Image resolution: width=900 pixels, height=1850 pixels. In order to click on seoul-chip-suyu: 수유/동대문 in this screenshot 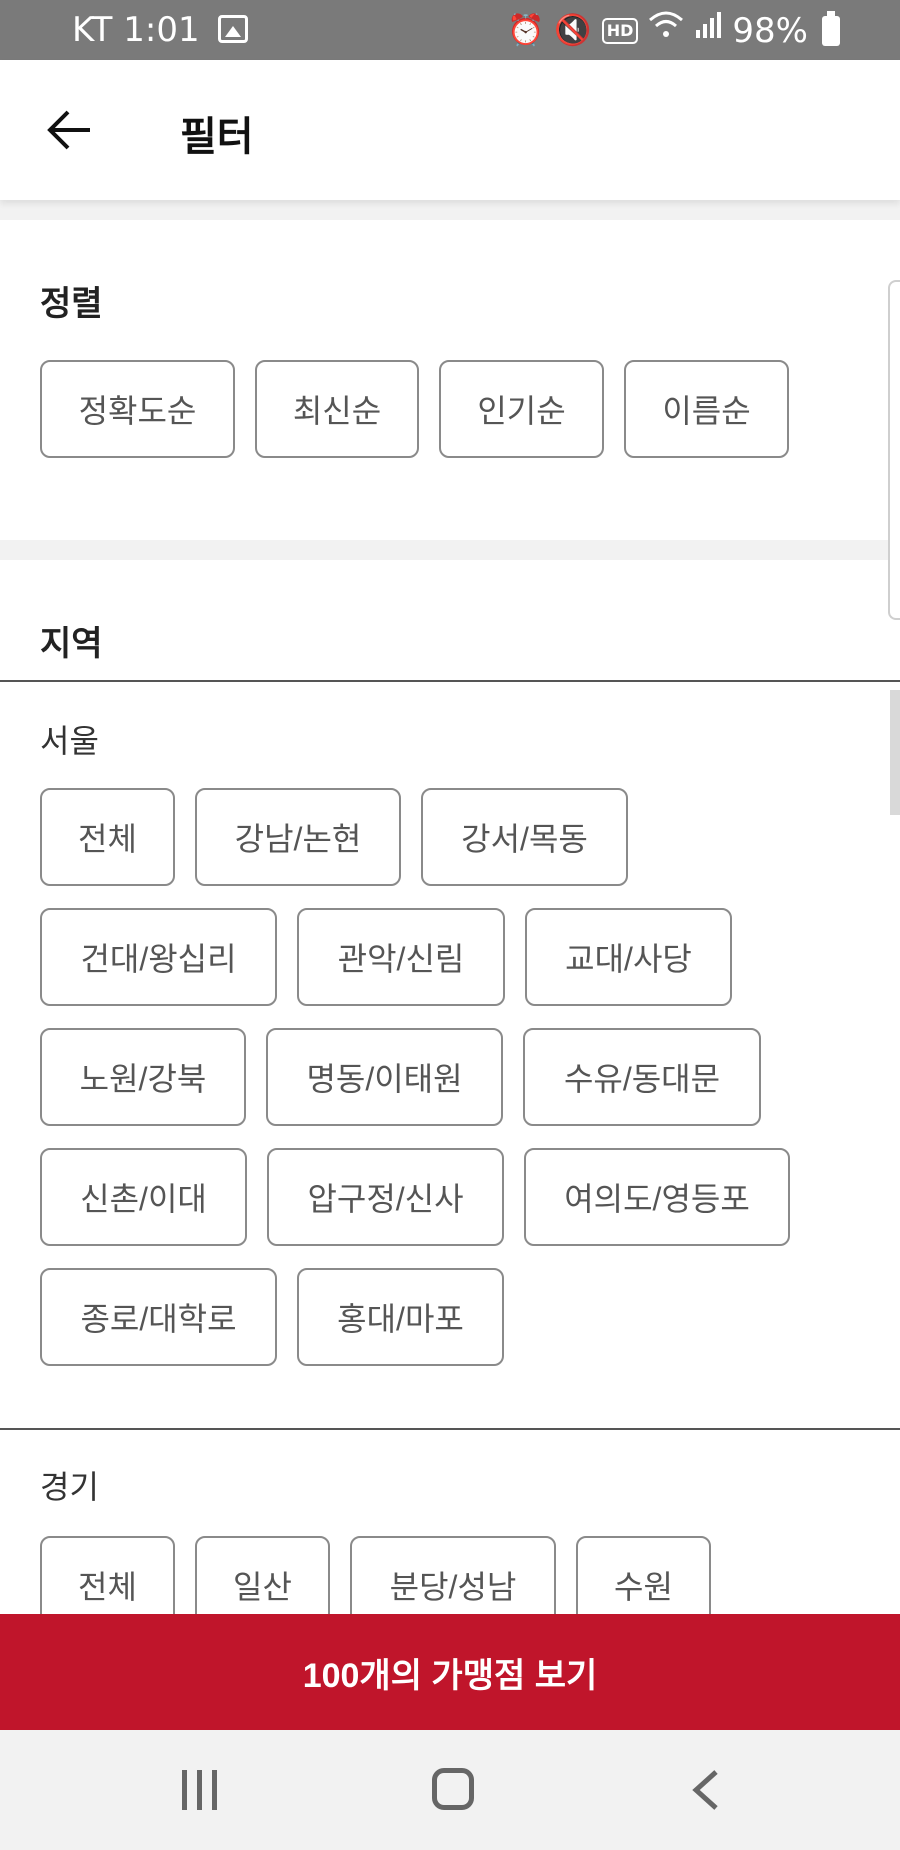, I will do `click(642, 1077)`.